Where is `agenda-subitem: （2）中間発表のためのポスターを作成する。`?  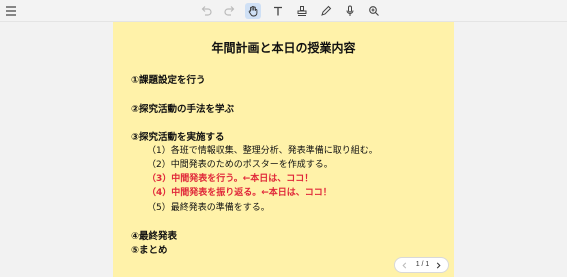
agenda-subitem: （2）中間発表のためのポスターを作成する。 is located at coordinates (240, 165).